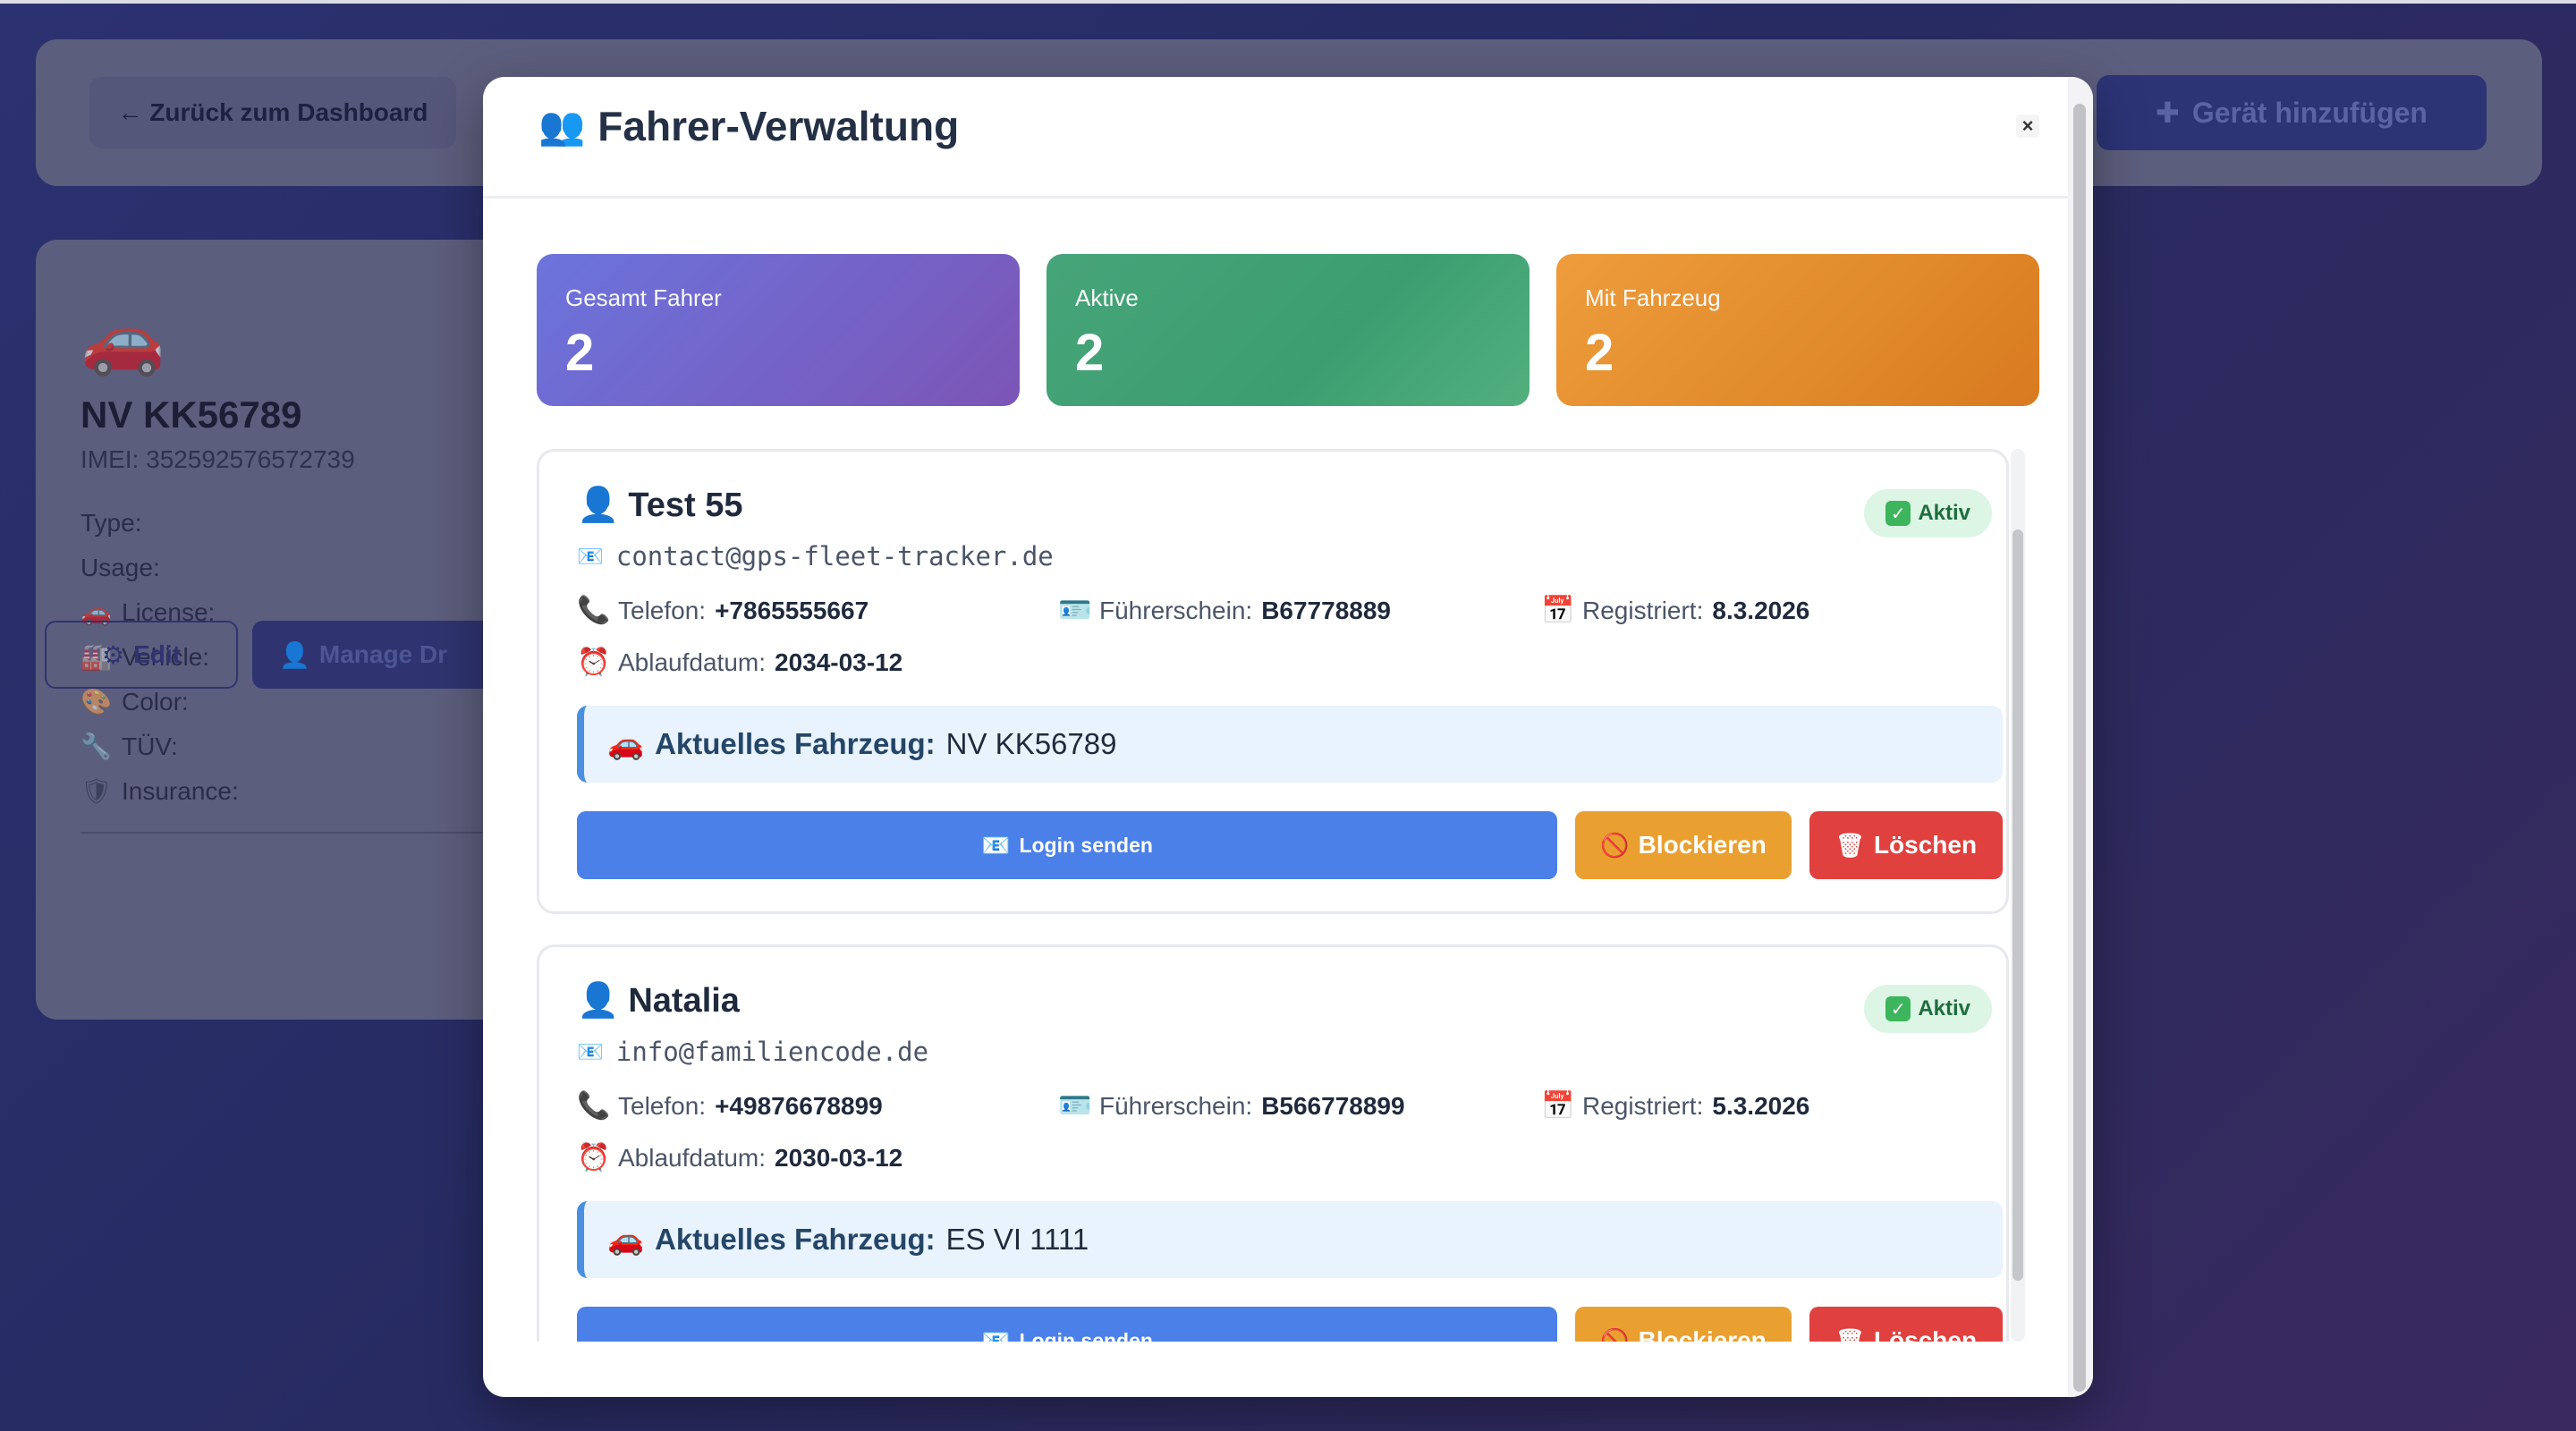 The image size is (2576, 1431). I want to click on registered-label: Registriert:, so click(1643, 1106).